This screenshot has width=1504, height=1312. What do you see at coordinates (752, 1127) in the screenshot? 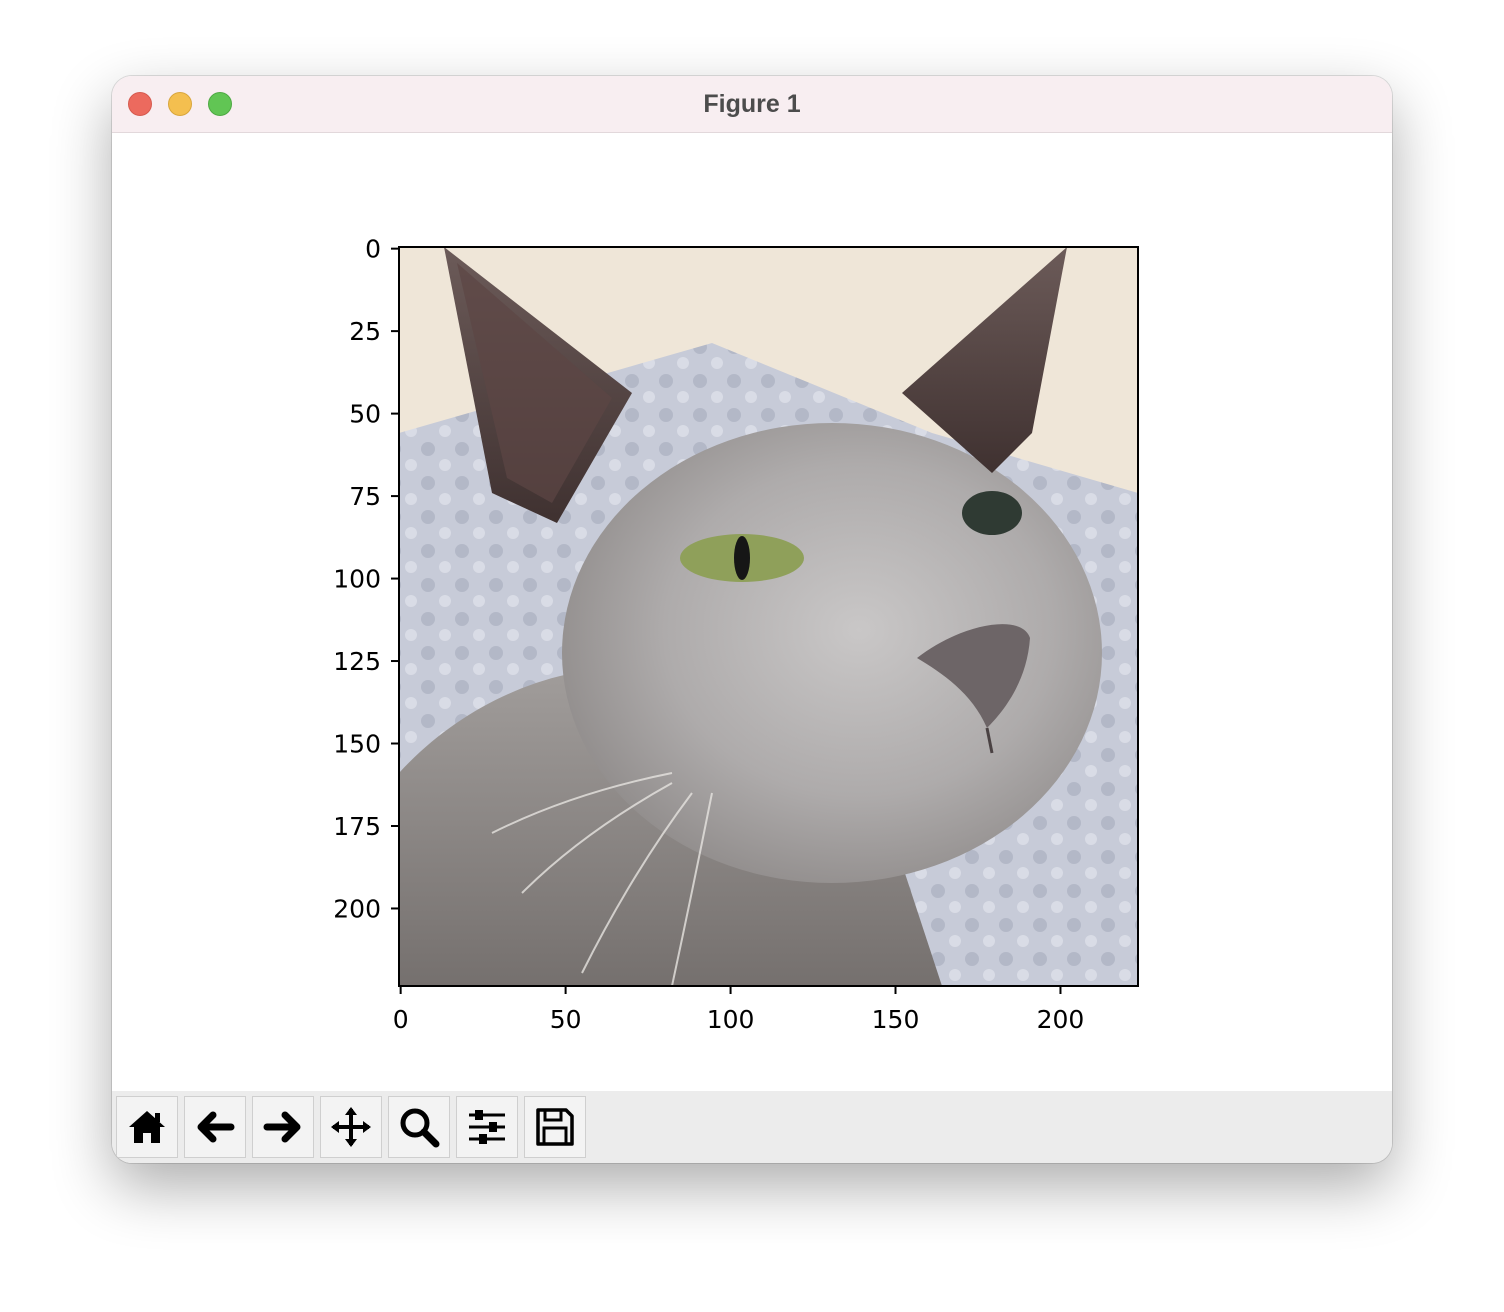
I see `navigation-toolbar` at bounding box center [752, 1127].